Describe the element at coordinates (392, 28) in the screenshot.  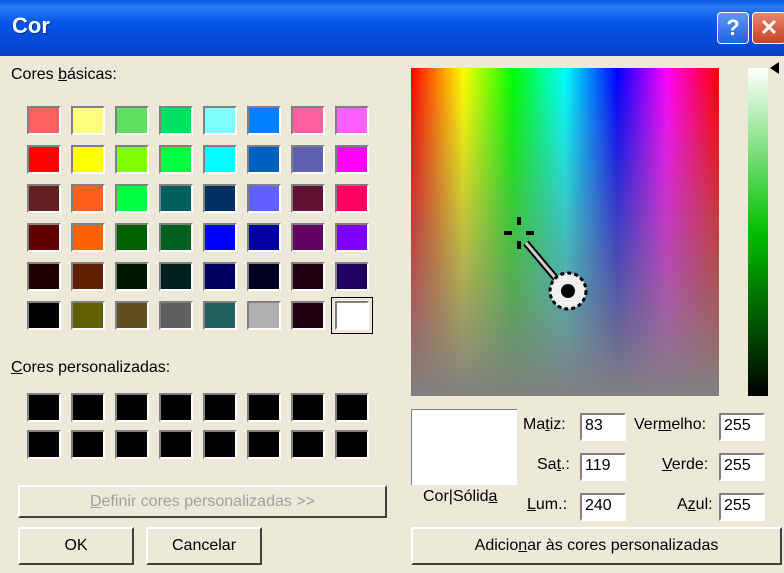
I see `title-bar: Cor ? ✕` at that location.